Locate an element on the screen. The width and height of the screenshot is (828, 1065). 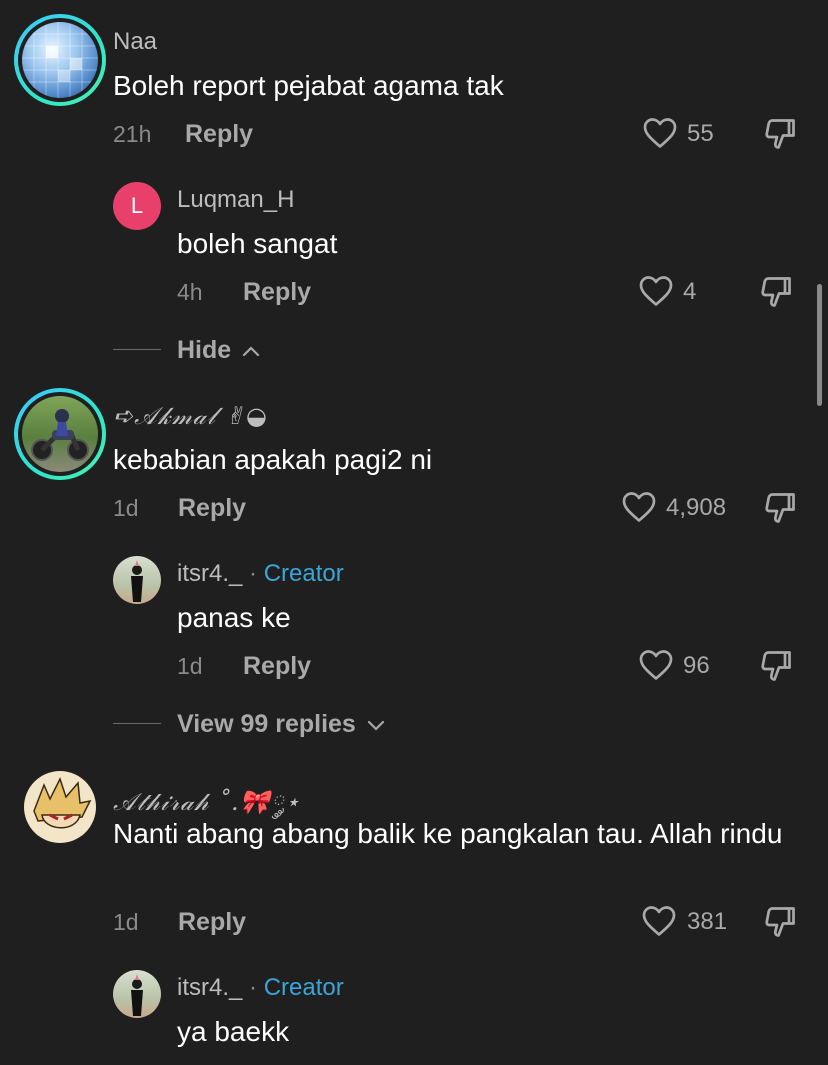
comment-text: kebabian apakah pagi2 ni is located at coordinates (273, 459).